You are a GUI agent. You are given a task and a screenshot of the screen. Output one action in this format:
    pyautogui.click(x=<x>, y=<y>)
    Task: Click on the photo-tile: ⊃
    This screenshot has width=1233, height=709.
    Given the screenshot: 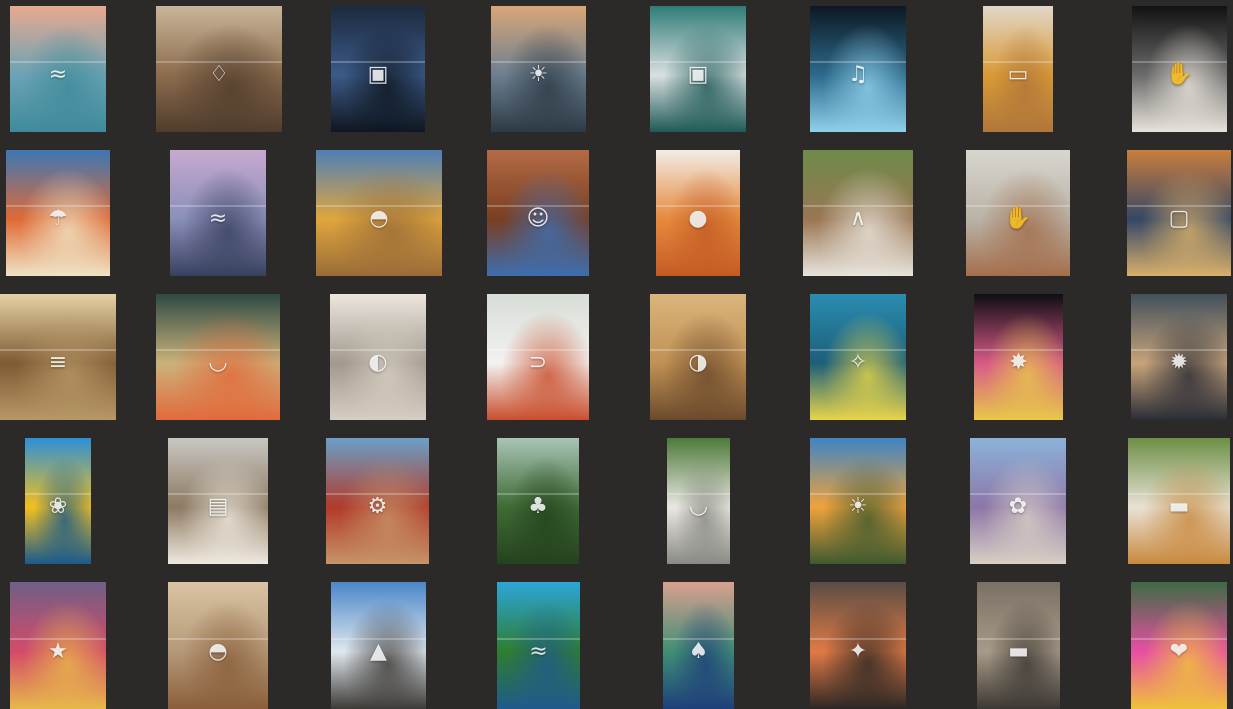 What is the action you would take?
    pyautogui.click(x=538, y=357)
    